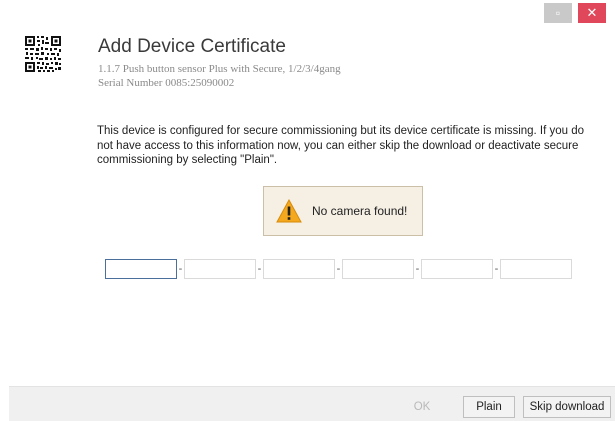  What do you see at coordinates (166, 83) in the screenshot?
I see `serial-number: Serial Number 0085:25090002` at bounding box center [166, 83].